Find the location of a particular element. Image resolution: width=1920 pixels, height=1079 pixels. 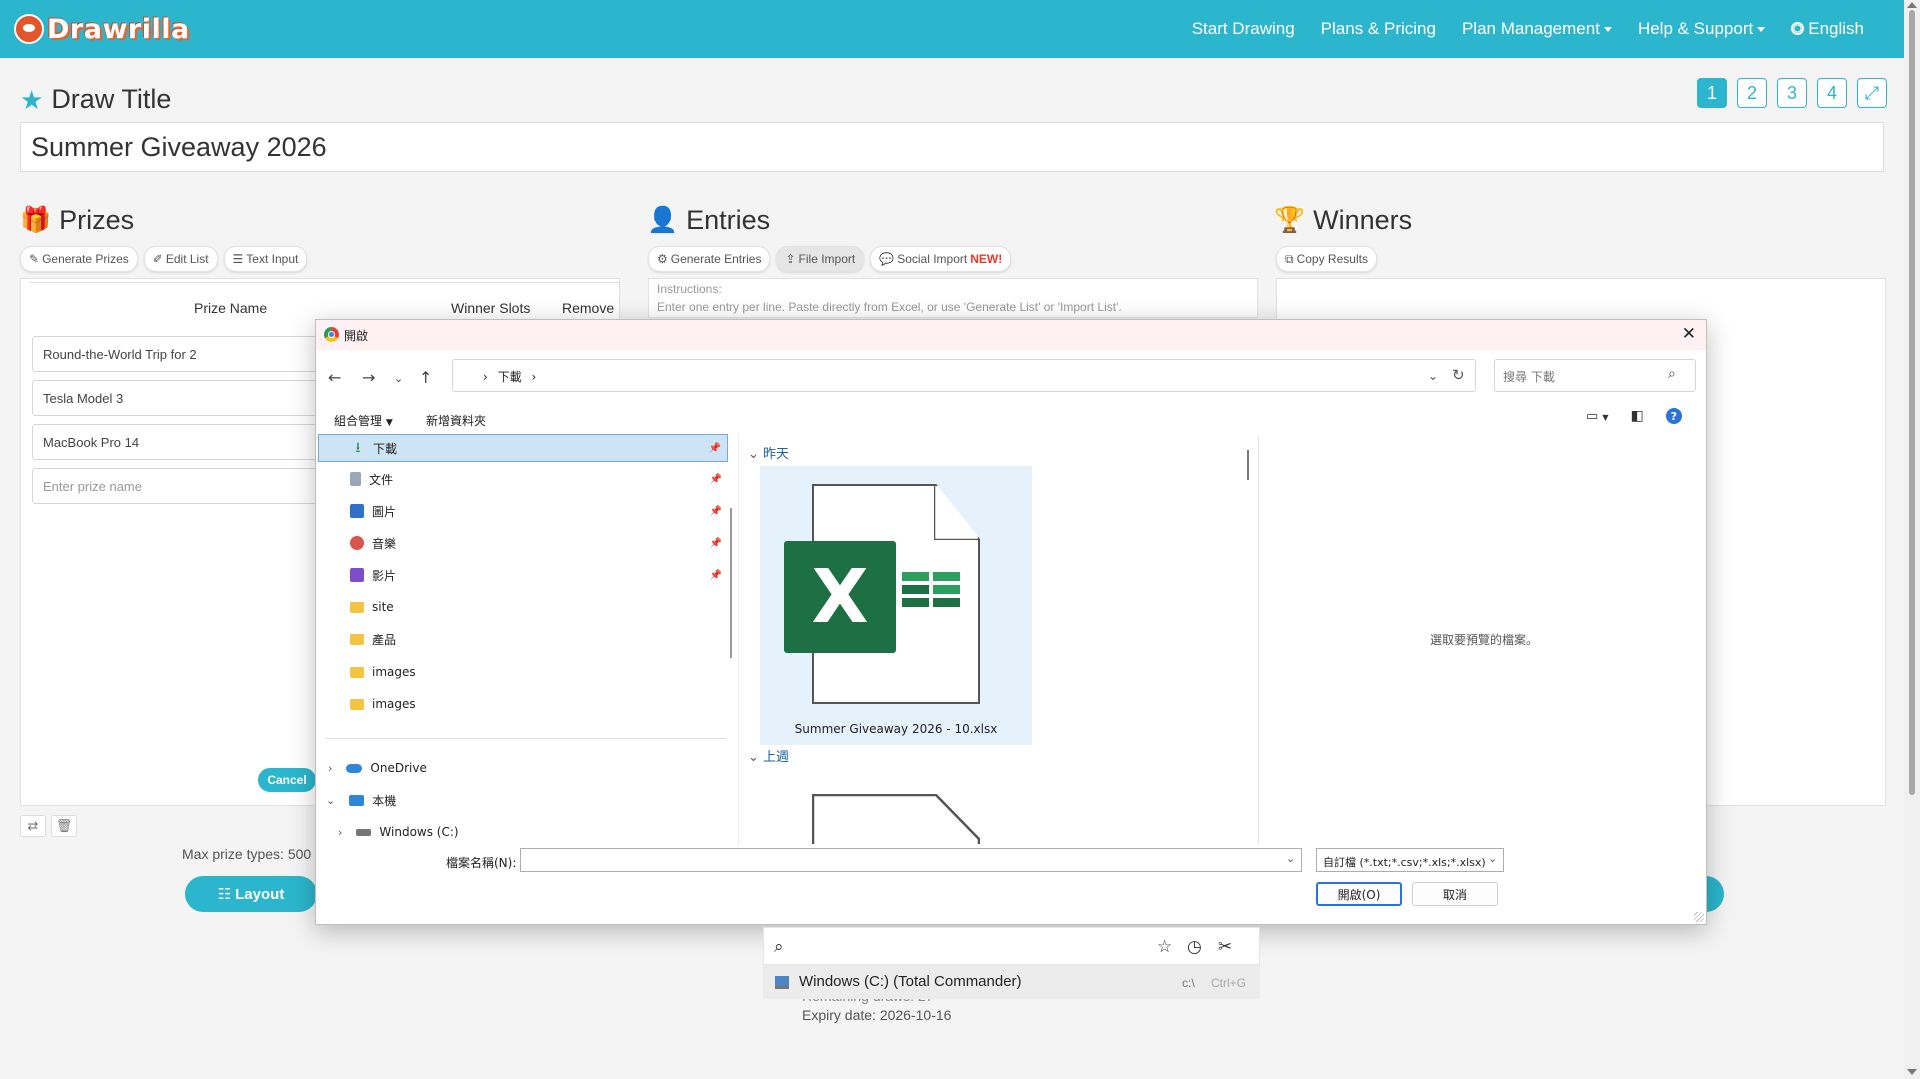

open-button: 開啟(O) is located at coordinates (1359, 894).